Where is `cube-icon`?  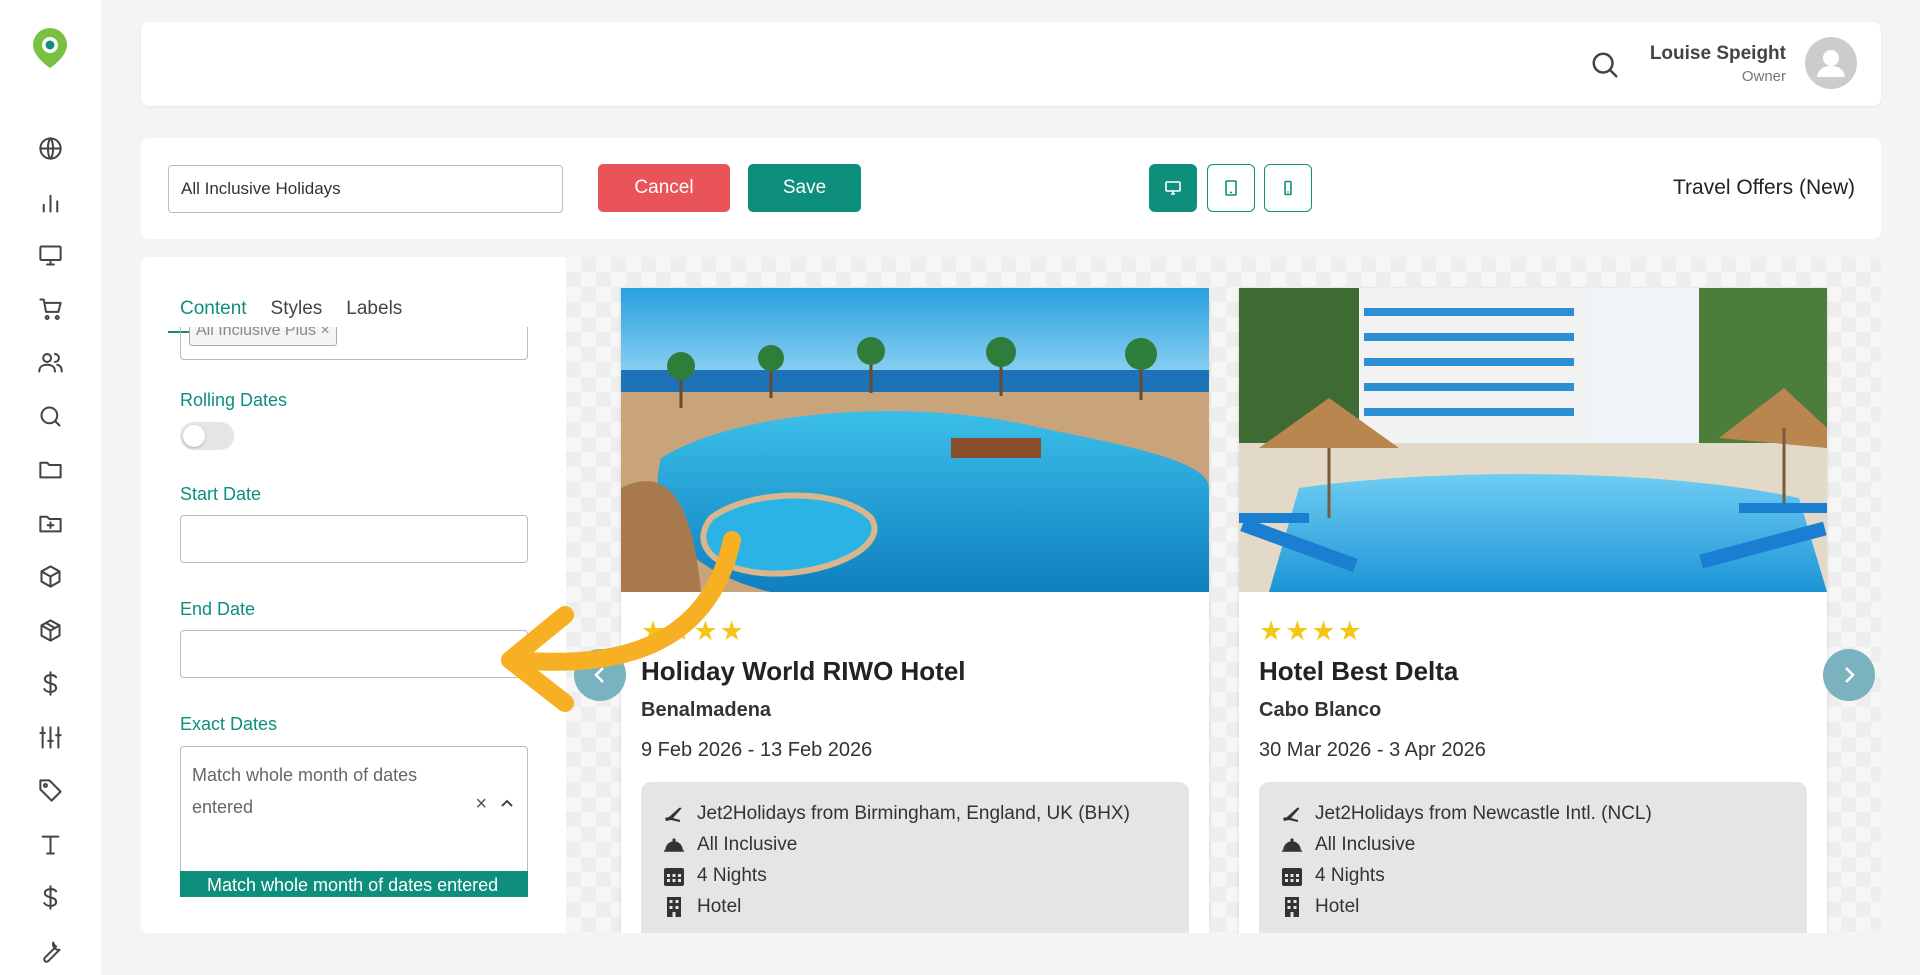
cube-icon is located at coordinates (50, 576).